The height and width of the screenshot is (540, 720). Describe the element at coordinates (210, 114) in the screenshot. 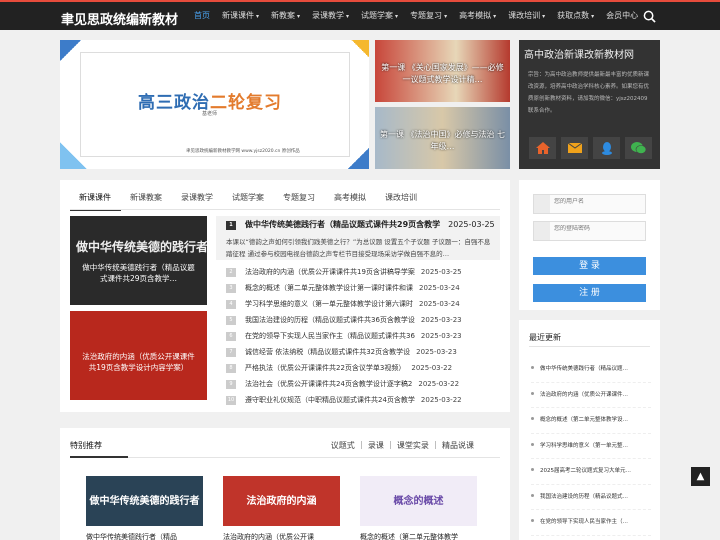

I see `banner-author: 基老师` at that location.